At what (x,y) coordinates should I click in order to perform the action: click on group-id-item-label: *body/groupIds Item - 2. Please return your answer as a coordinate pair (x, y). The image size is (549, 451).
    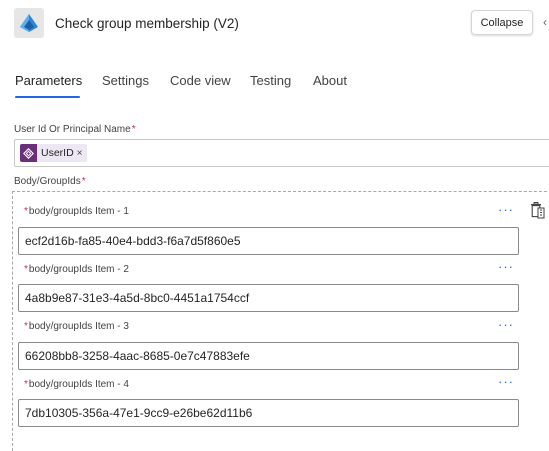
    Looking at the image, I should click on (76, 269).